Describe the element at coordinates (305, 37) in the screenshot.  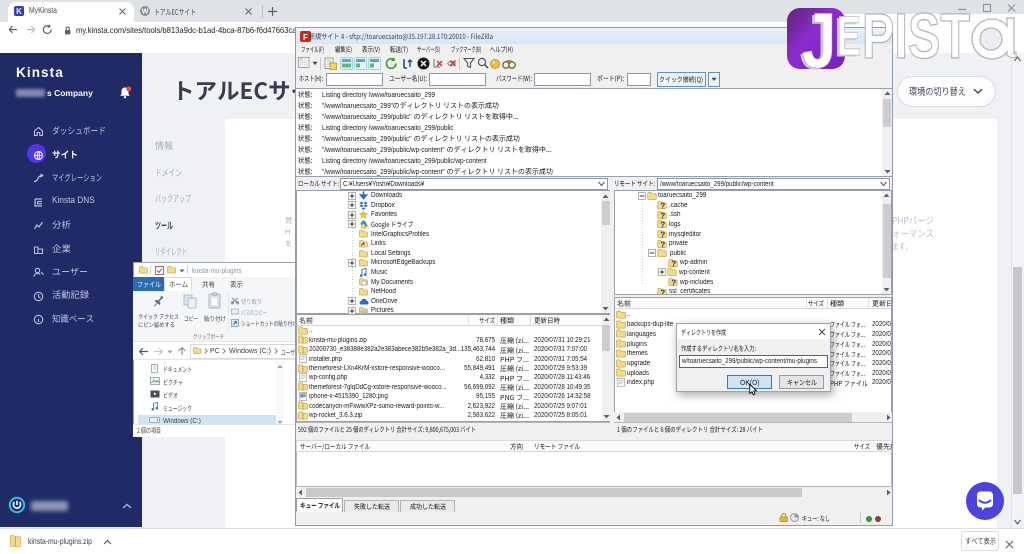
I see `svg-text: F` at that location.